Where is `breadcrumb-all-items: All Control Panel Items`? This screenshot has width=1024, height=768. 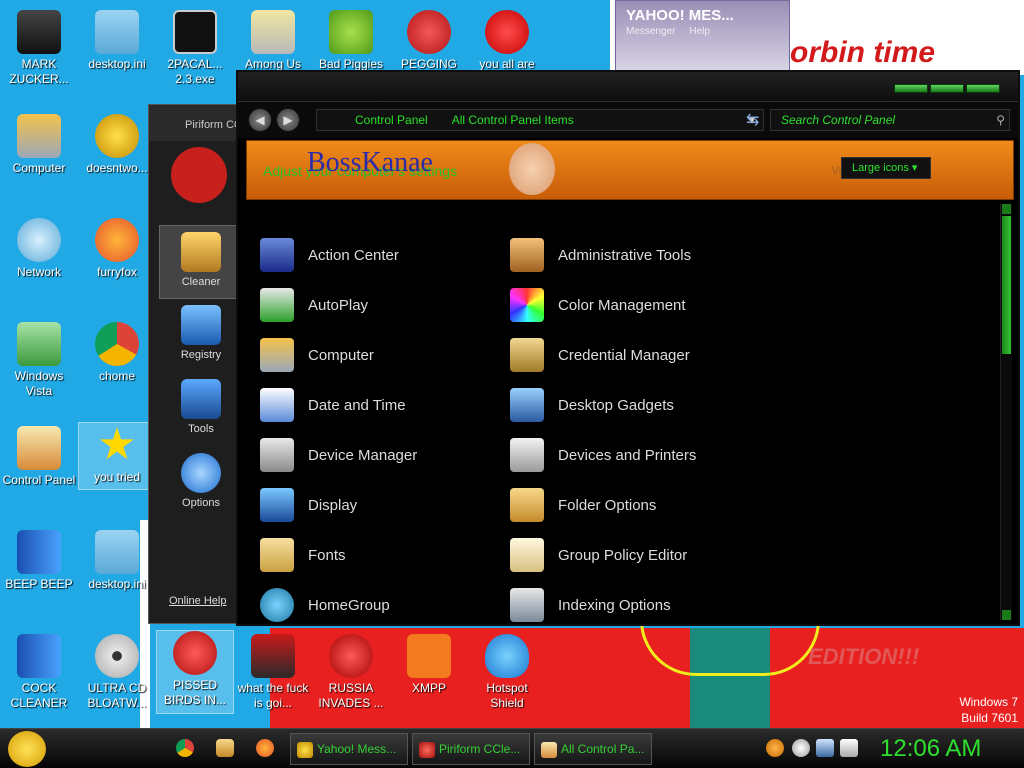
breadcrumb-all-items: All Control Panel Items is located at coordinates (513, 120).